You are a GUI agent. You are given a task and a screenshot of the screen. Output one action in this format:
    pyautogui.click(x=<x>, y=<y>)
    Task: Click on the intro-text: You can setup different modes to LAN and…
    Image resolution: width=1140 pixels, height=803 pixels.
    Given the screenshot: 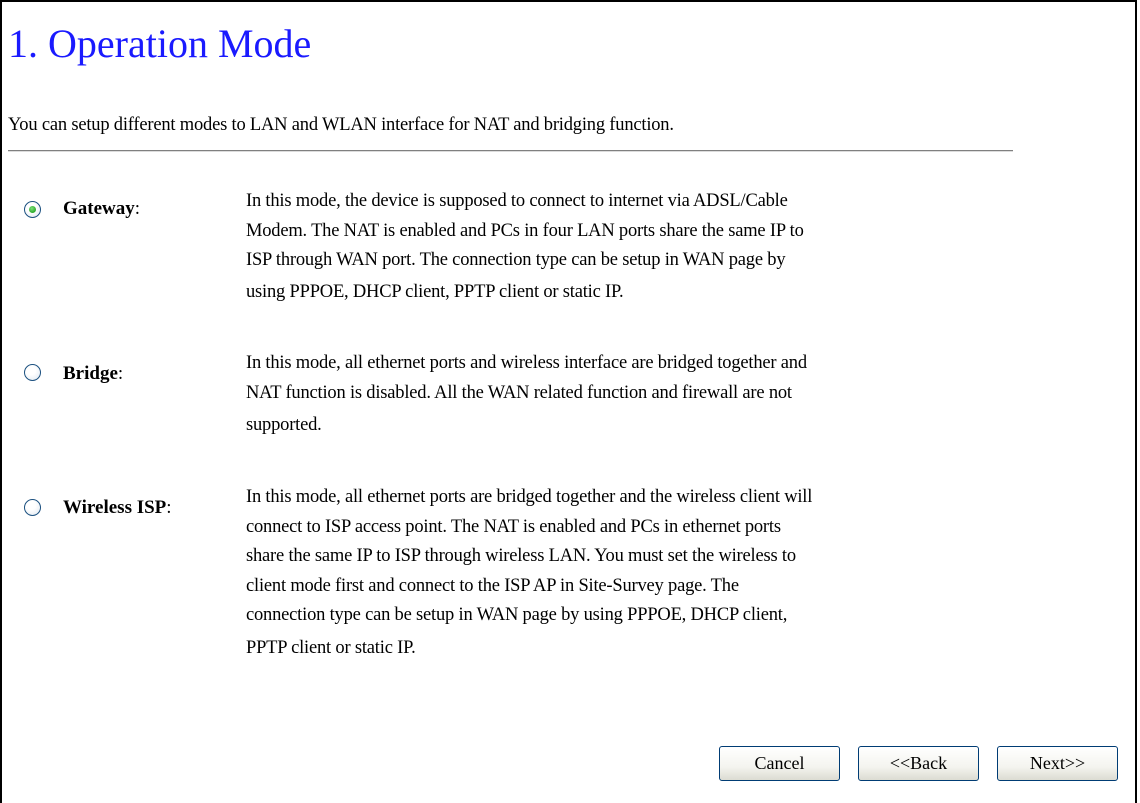 What is the action you would take?
    pyautogui.click(x=341, y=125)
    